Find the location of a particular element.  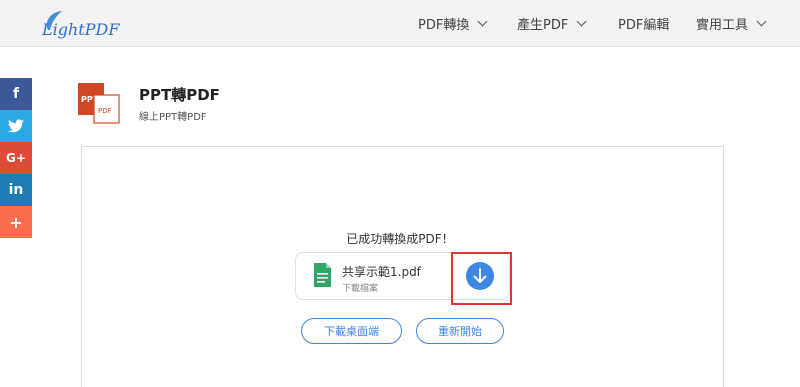

linkedin-icon: in is located at coordinates (16, 190).